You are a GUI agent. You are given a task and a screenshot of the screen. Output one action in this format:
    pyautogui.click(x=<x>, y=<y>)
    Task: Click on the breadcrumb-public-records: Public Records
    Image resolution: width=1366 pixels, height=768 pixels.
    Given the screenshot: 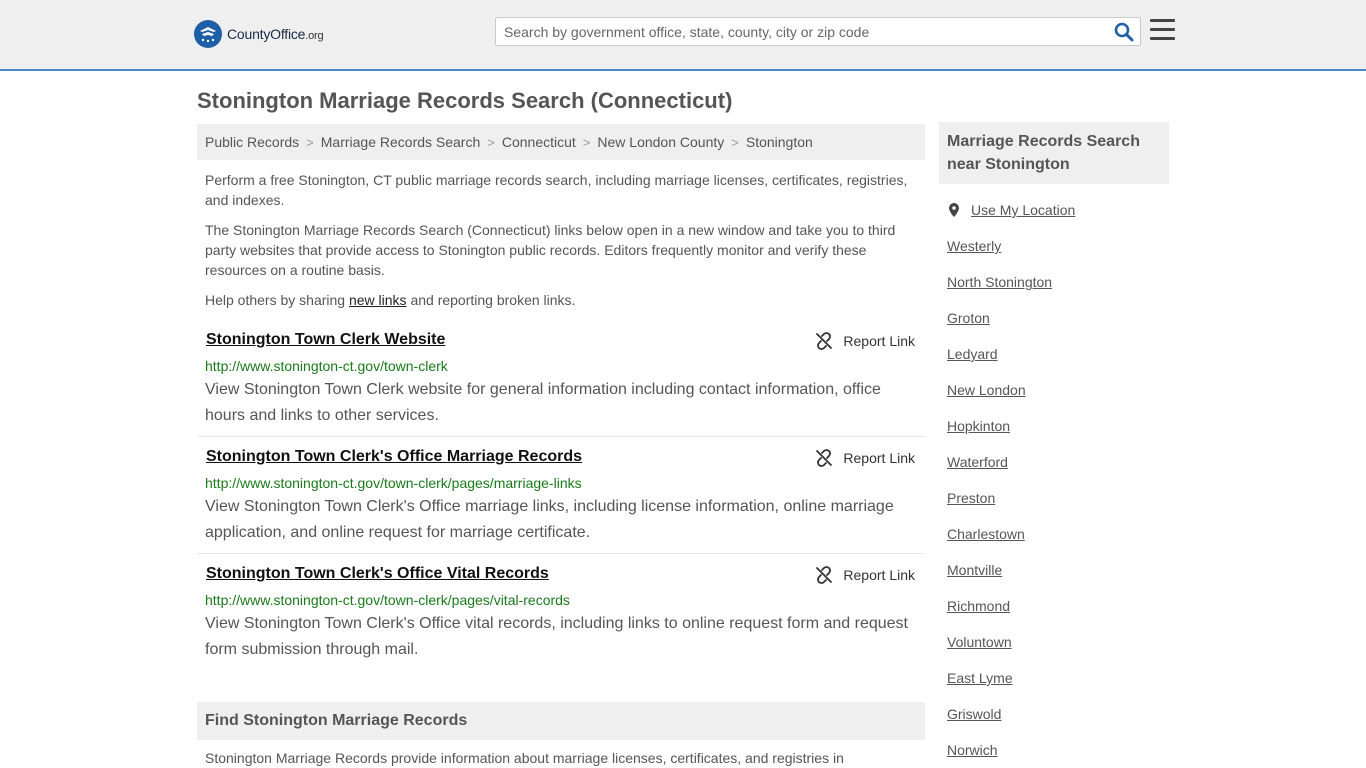 What is the action you would take?
    pyautogui.click(x=252, y=142)
    